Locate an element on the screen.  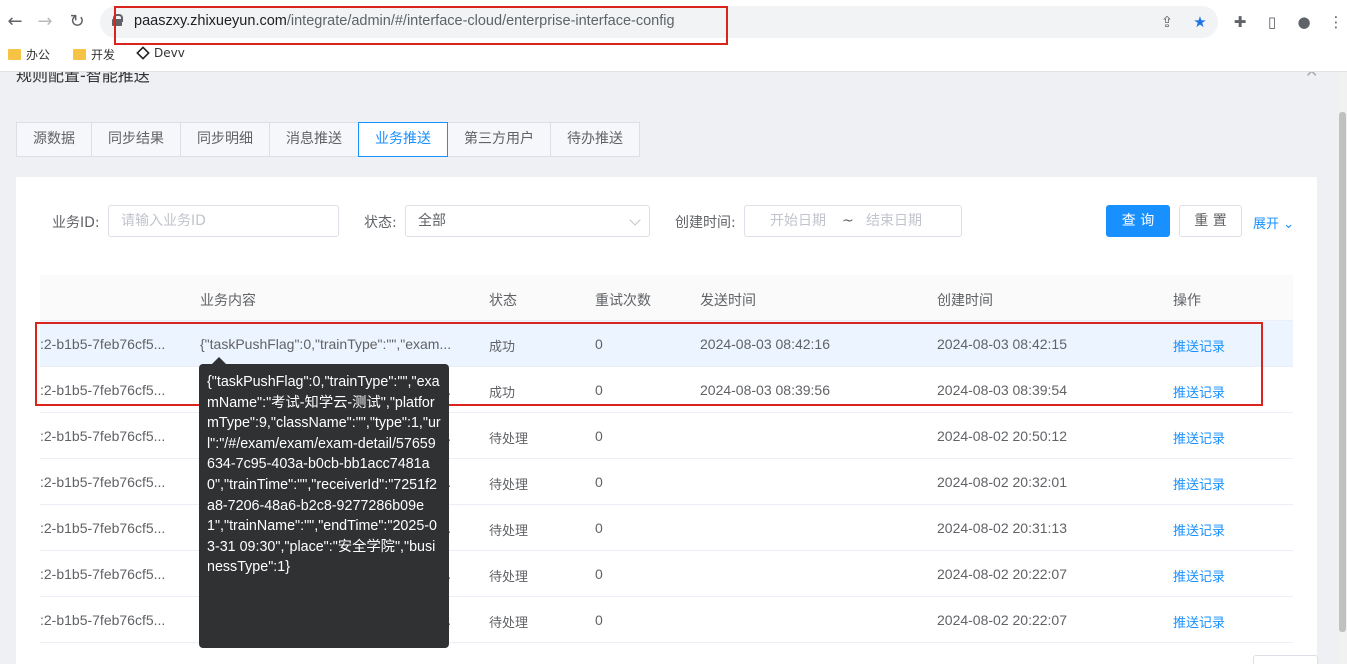
close-icon: ✕ is located at coordinates (1311, 76).